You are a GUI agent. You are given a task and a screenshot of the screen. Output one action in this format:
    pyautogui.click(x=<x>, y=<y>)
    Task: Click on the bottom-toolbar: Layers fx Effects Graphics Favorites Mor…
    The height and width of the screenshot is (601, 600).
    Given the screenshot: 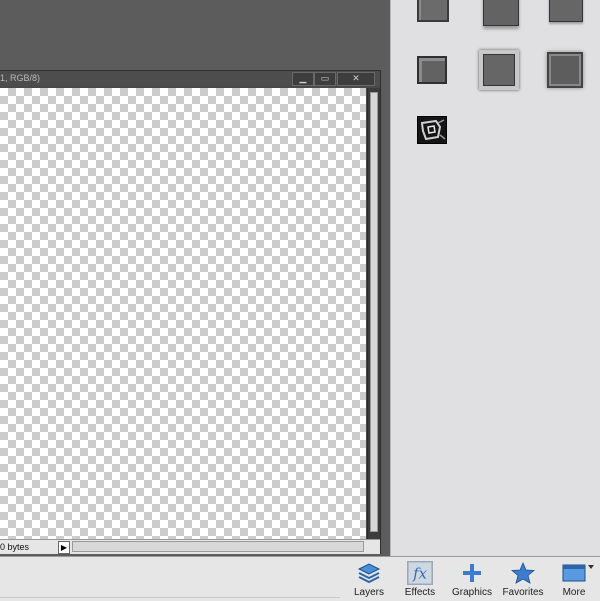 What is the action you would take?
    pyautogui.click(x=300, y=578)
    